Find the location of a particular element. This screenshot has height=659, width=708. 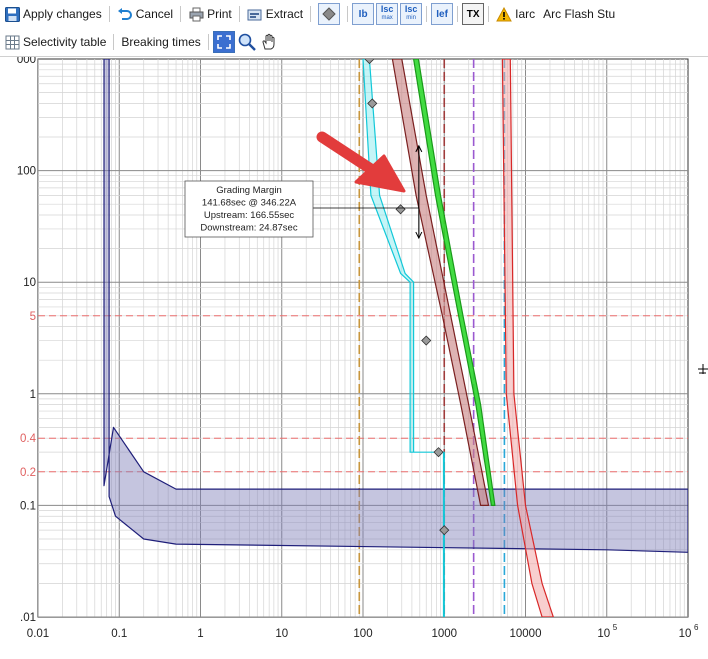

secondary-toolbar: Selectivity table Breaking times is located at coordinates (354, 42).